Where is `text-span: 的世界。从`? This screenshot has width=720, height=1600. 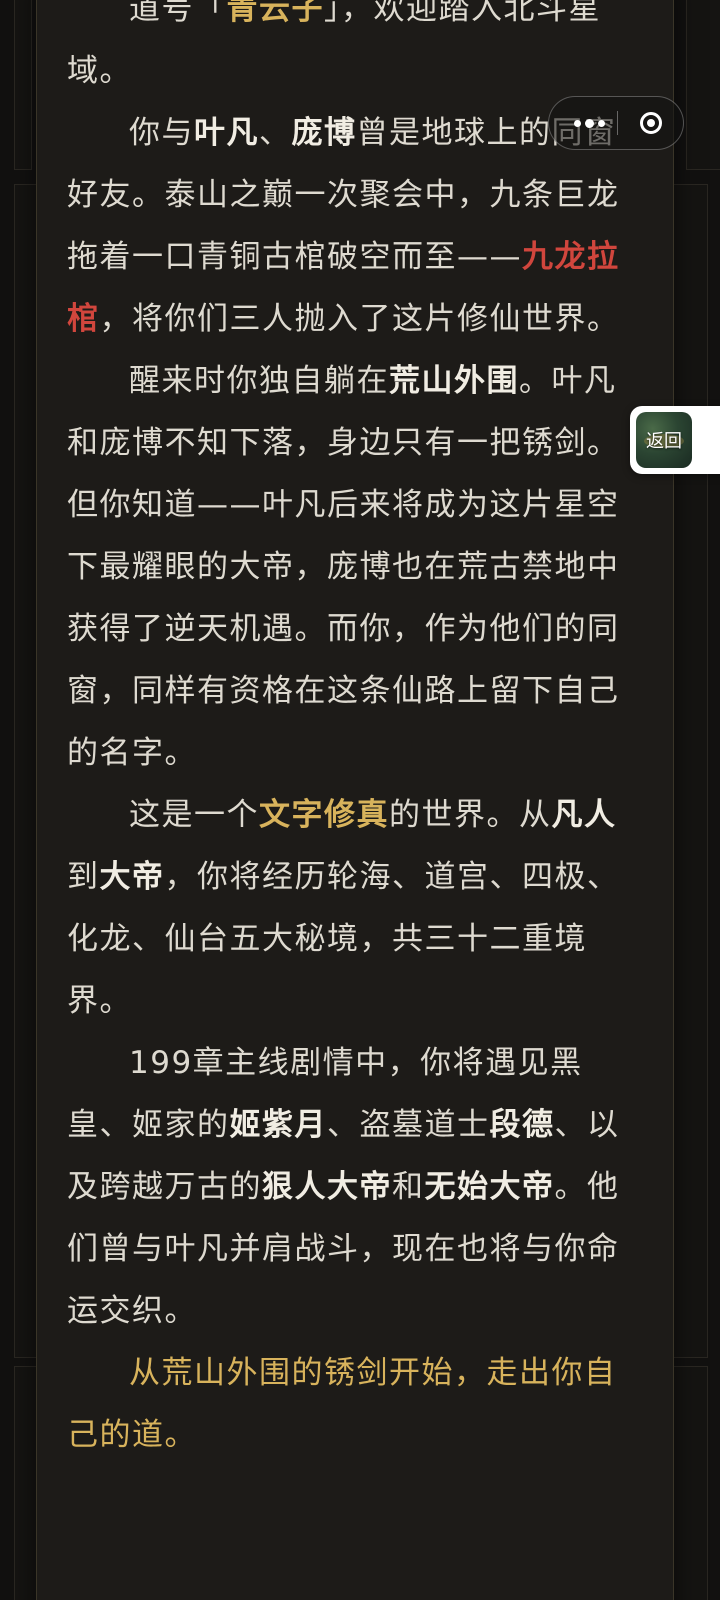 text-span: 的世界。从 is located at coordinates (470, 815).